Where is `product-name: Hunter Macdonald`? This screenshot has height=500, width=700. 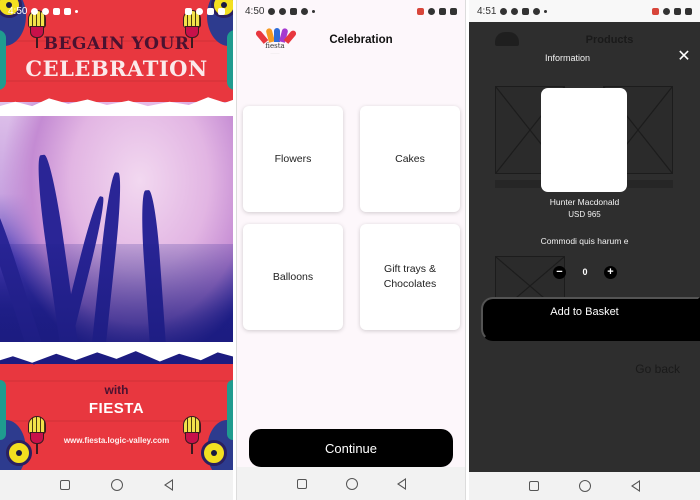
product-name: Hunter Macdonald is located at coordinates (584, 202).